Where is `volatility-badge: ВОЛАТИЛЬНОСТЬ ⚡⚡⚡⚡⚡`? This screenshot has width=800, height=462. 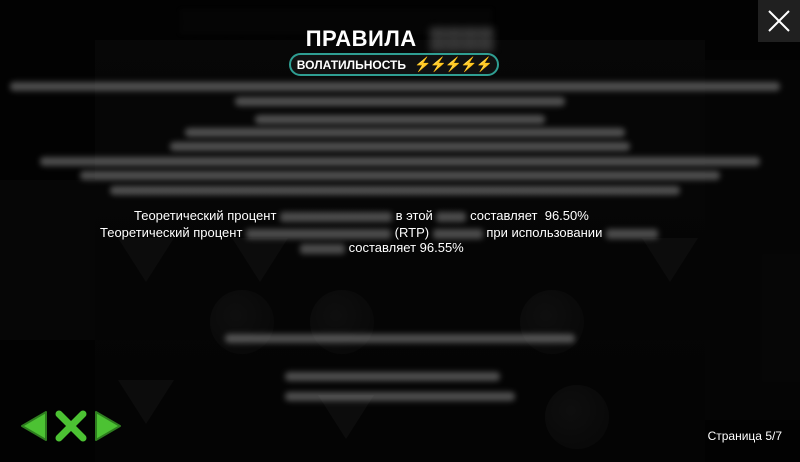 volatility-badge: ВОЛАТИЛЬНОСТЬ ⚡⚡⚡⚡⚡ is located at coordinates (394, 64).